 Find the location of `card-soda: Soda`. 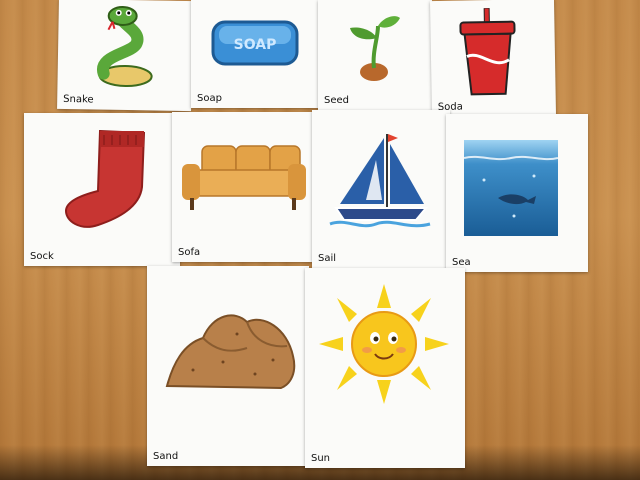

card-soda: Soda is located at coordinates (493, 59).